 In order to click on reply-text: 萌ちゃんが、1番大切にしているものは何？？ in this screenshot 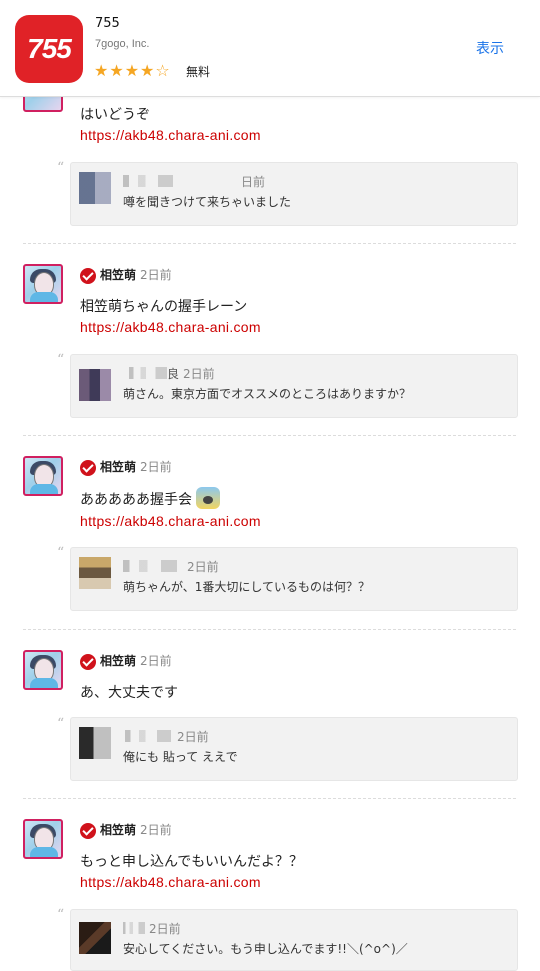, I will do `click(247, 587)`.